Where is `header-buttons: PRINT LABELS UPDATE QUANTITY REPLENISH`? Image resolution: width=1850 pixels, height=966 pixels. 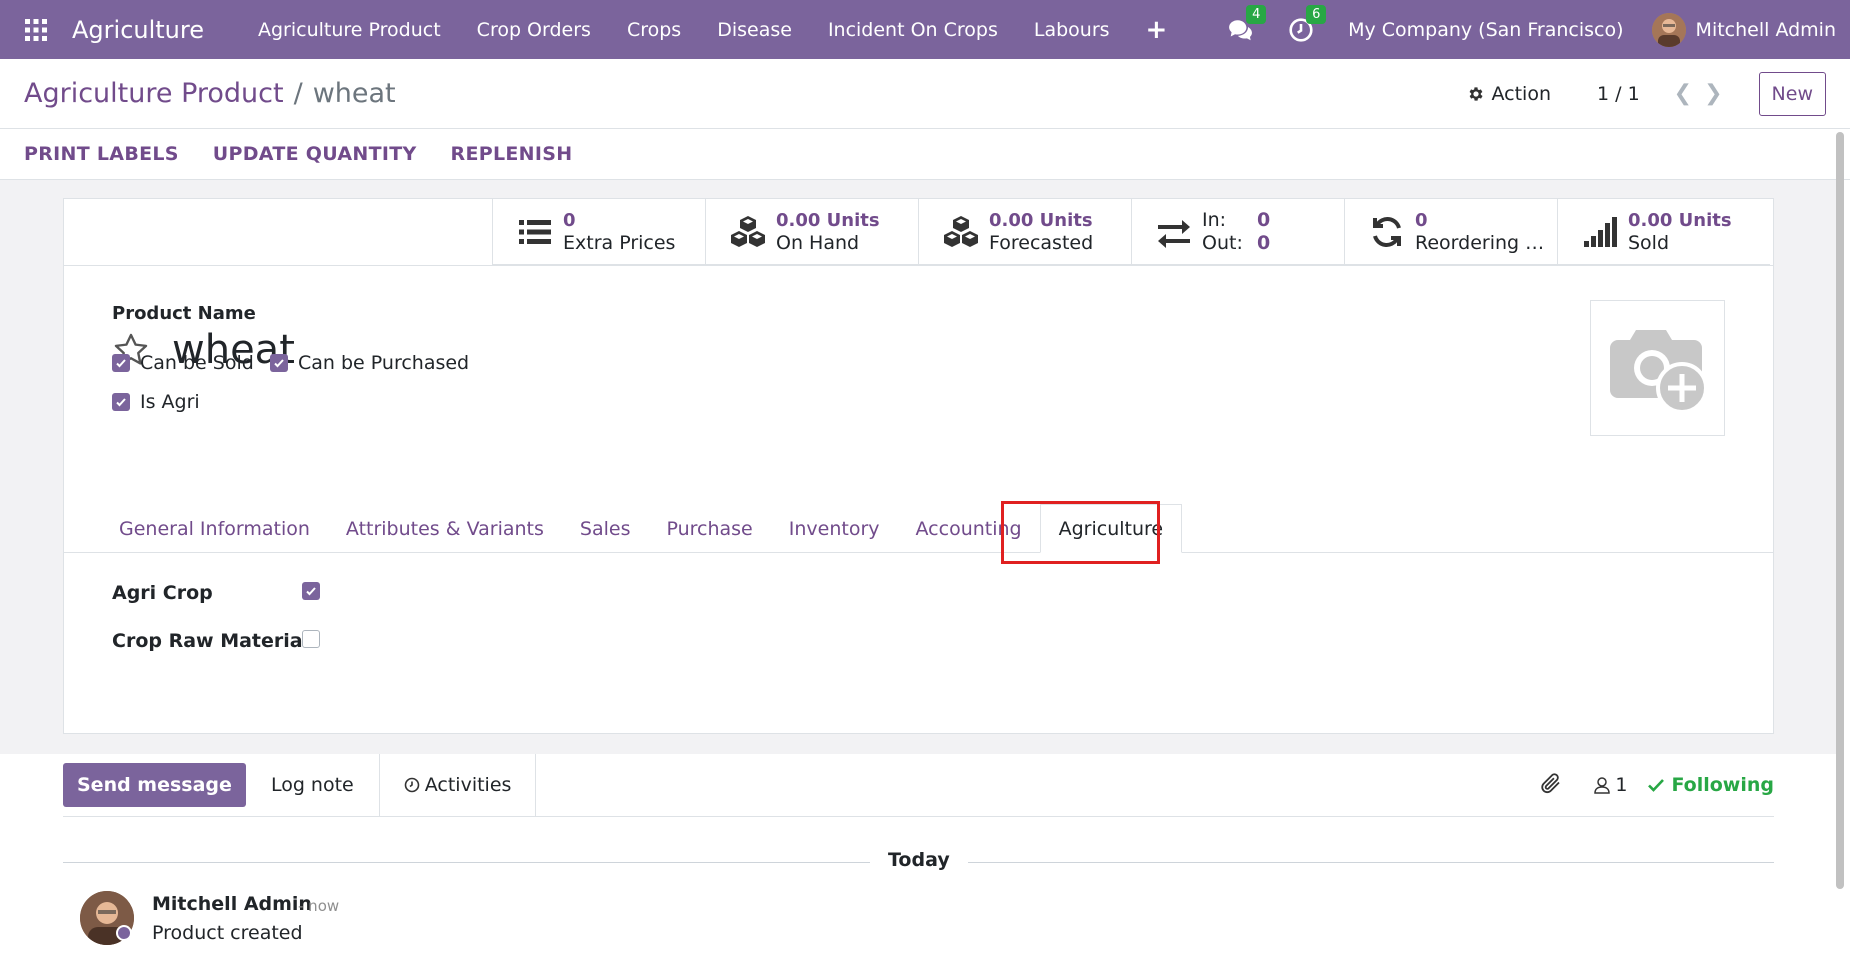
header-buttons: PRINT LABELS UPDATE QUANTITY REPLENISH is located at coordinates (925, 154).